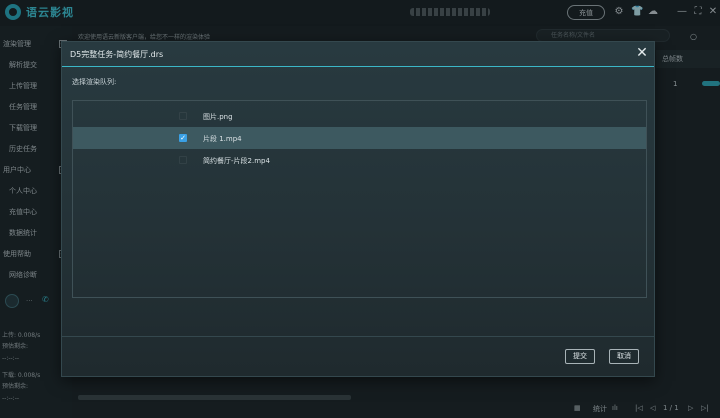 This screenshot has height=418, width=720. I want to click on queue-item-label: 简约餐厅-片段2.mp4, so click(236, 161).